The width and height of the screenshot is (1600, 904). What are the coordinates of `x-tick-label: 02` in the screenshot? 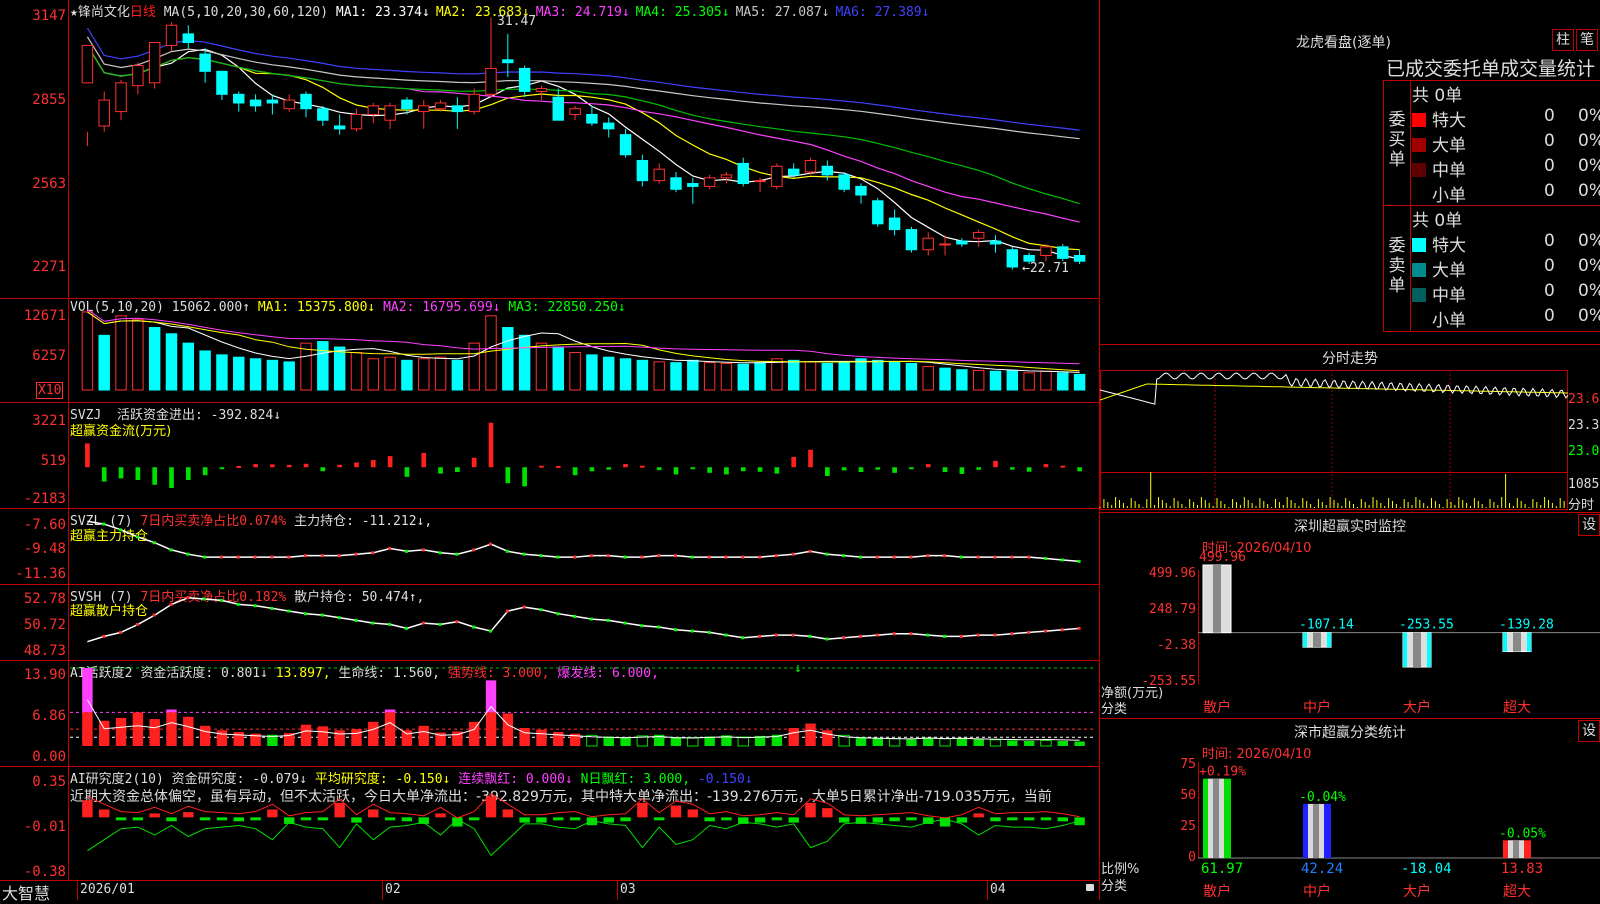 It's located at (393, 889).